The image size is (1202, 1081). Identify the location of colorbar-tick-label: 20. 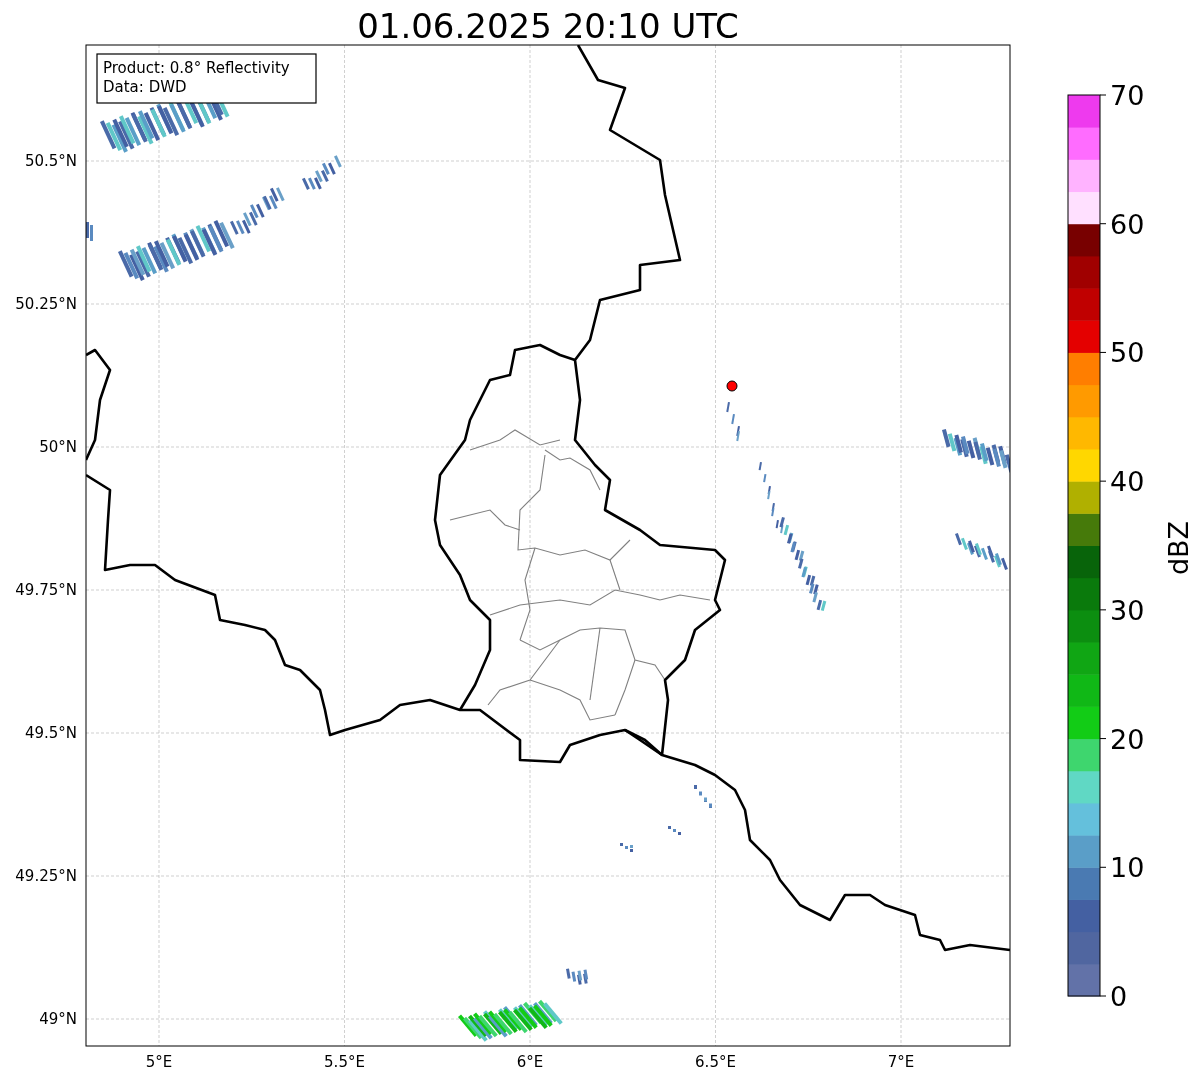
(1127, 739).